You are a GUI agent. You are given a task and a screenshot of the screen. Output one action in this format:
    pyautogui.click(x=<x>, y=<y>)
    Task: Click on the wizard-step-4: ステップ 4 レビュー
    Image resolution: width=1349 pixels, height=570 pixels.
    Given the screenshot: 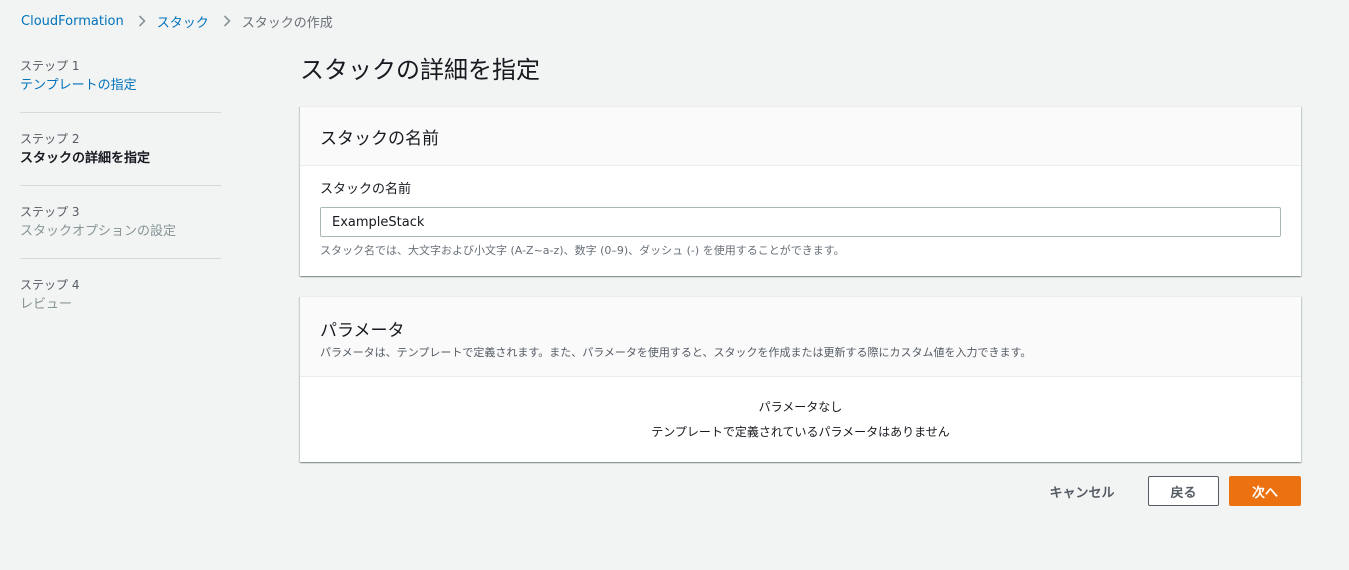 What is the action you would take?
    pyautogui.click(x=120, y=304)
    